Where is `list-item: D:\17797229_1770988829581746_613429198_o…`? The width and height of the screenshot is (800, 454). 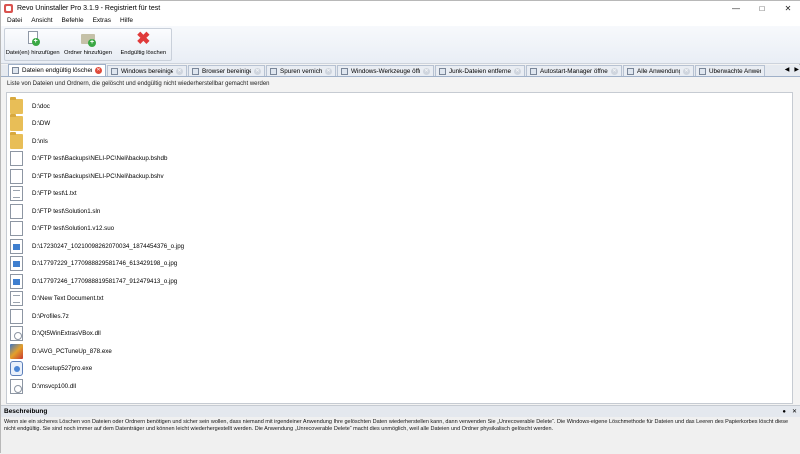
list-item: D:\17797229_1770988829581746_613429198_o… is located at coordinates (93, 264).